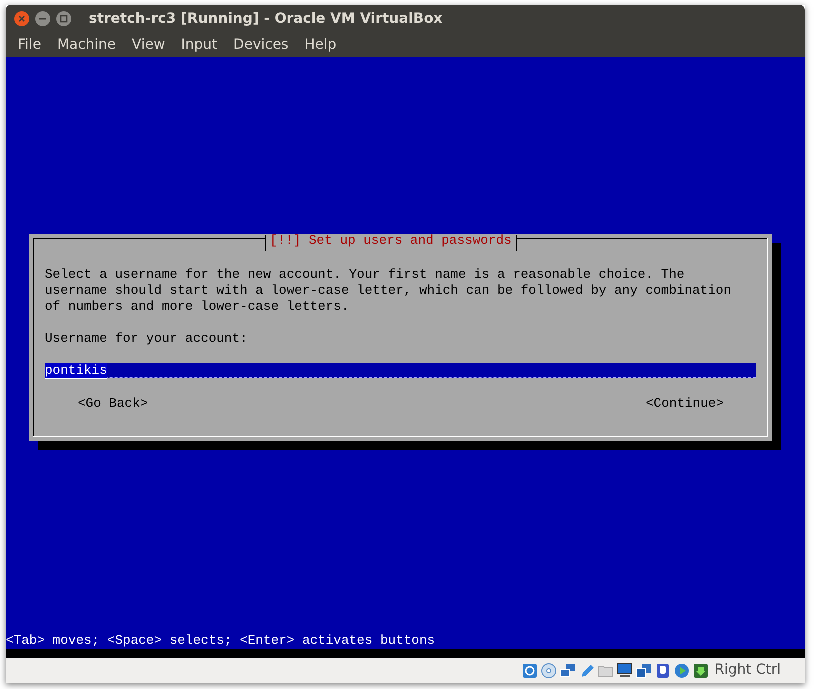 The width and height of the screenshot is (814, 689). Describe the element at coordinates (147, 339) in the screenshot. I see `field-label: Username for your account:` at that location.